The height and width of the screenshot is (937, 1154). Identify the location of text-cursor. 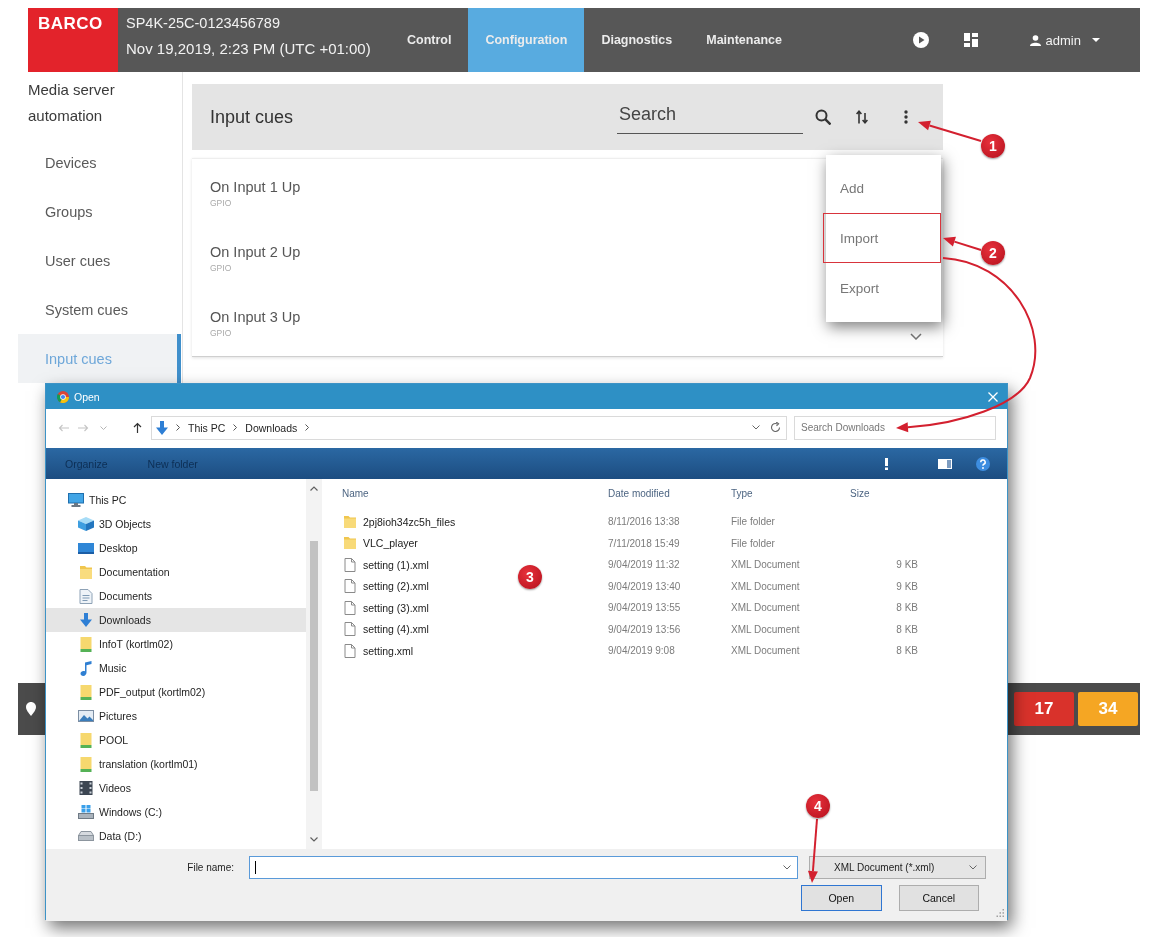
(255, 867).